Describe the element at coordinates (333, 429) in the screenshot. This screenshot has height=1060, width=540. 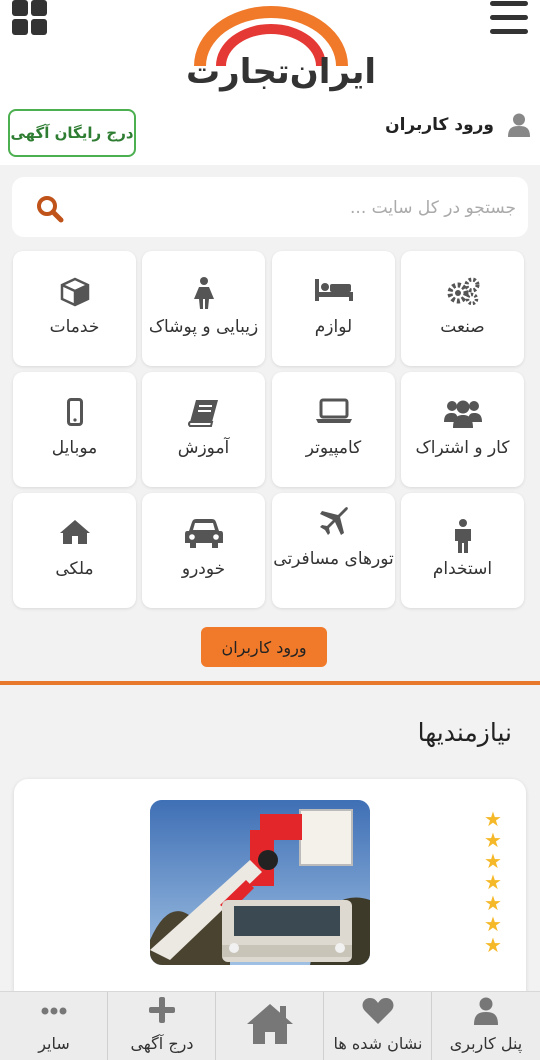
I see `category-computer: کامپیوتر` at that location.